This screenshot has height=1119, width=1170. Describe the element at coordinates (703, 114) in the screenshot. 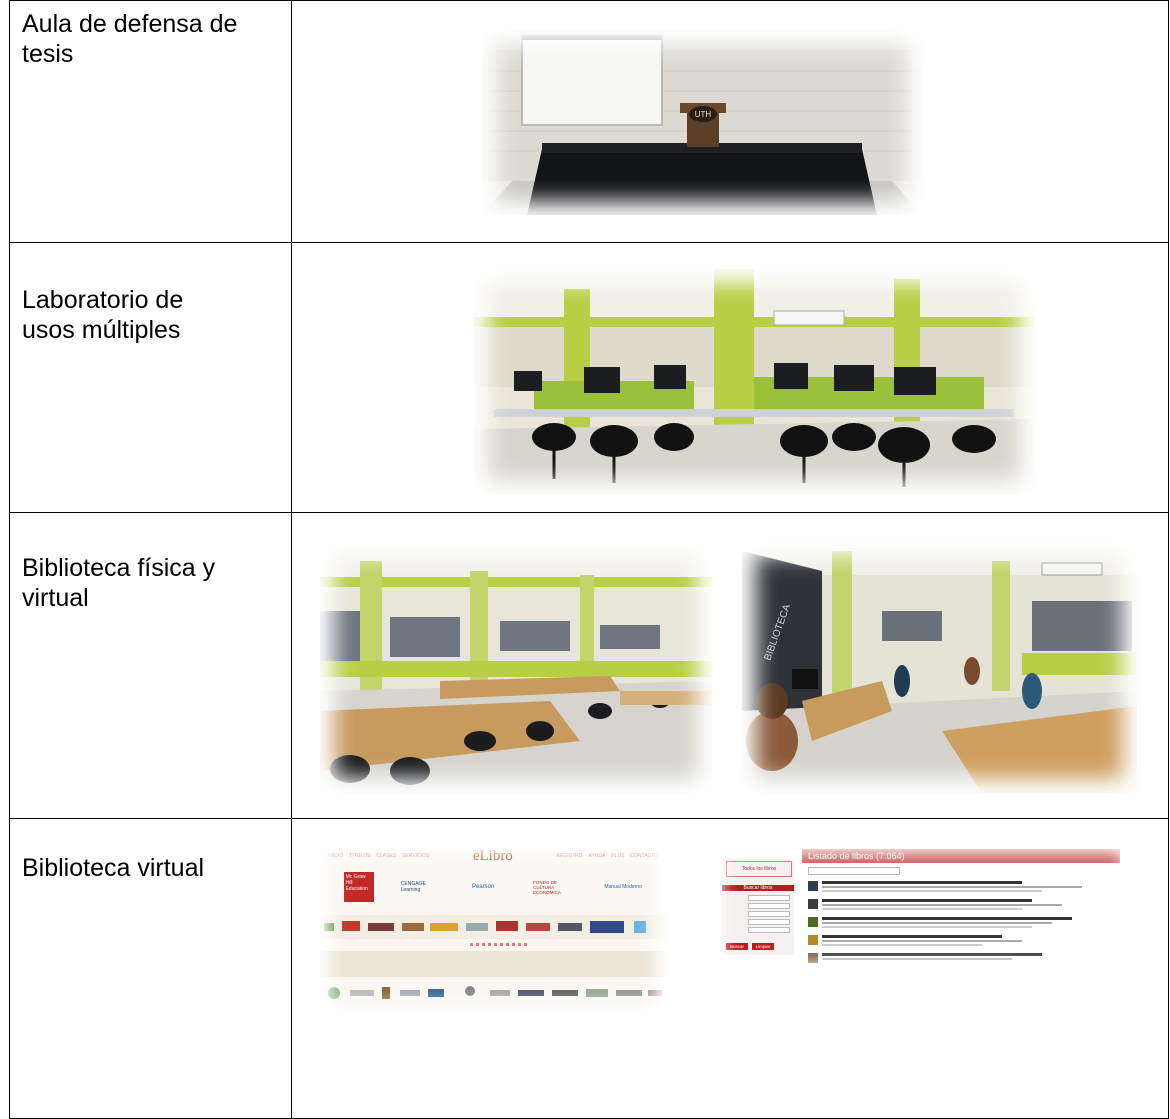

I see `podium-logo: UTH` at that location.